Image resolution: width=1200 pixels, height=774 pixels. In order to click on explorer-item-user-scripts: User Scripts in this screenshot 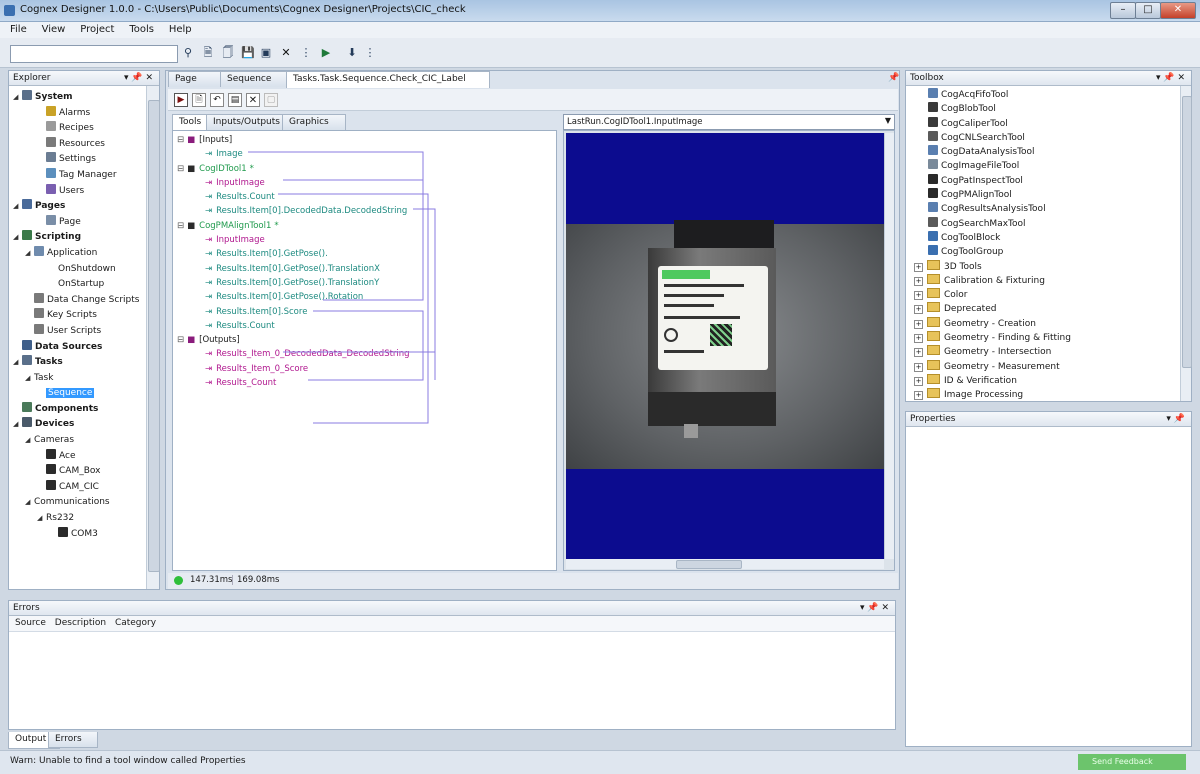, I will do `click(84, 331)`.